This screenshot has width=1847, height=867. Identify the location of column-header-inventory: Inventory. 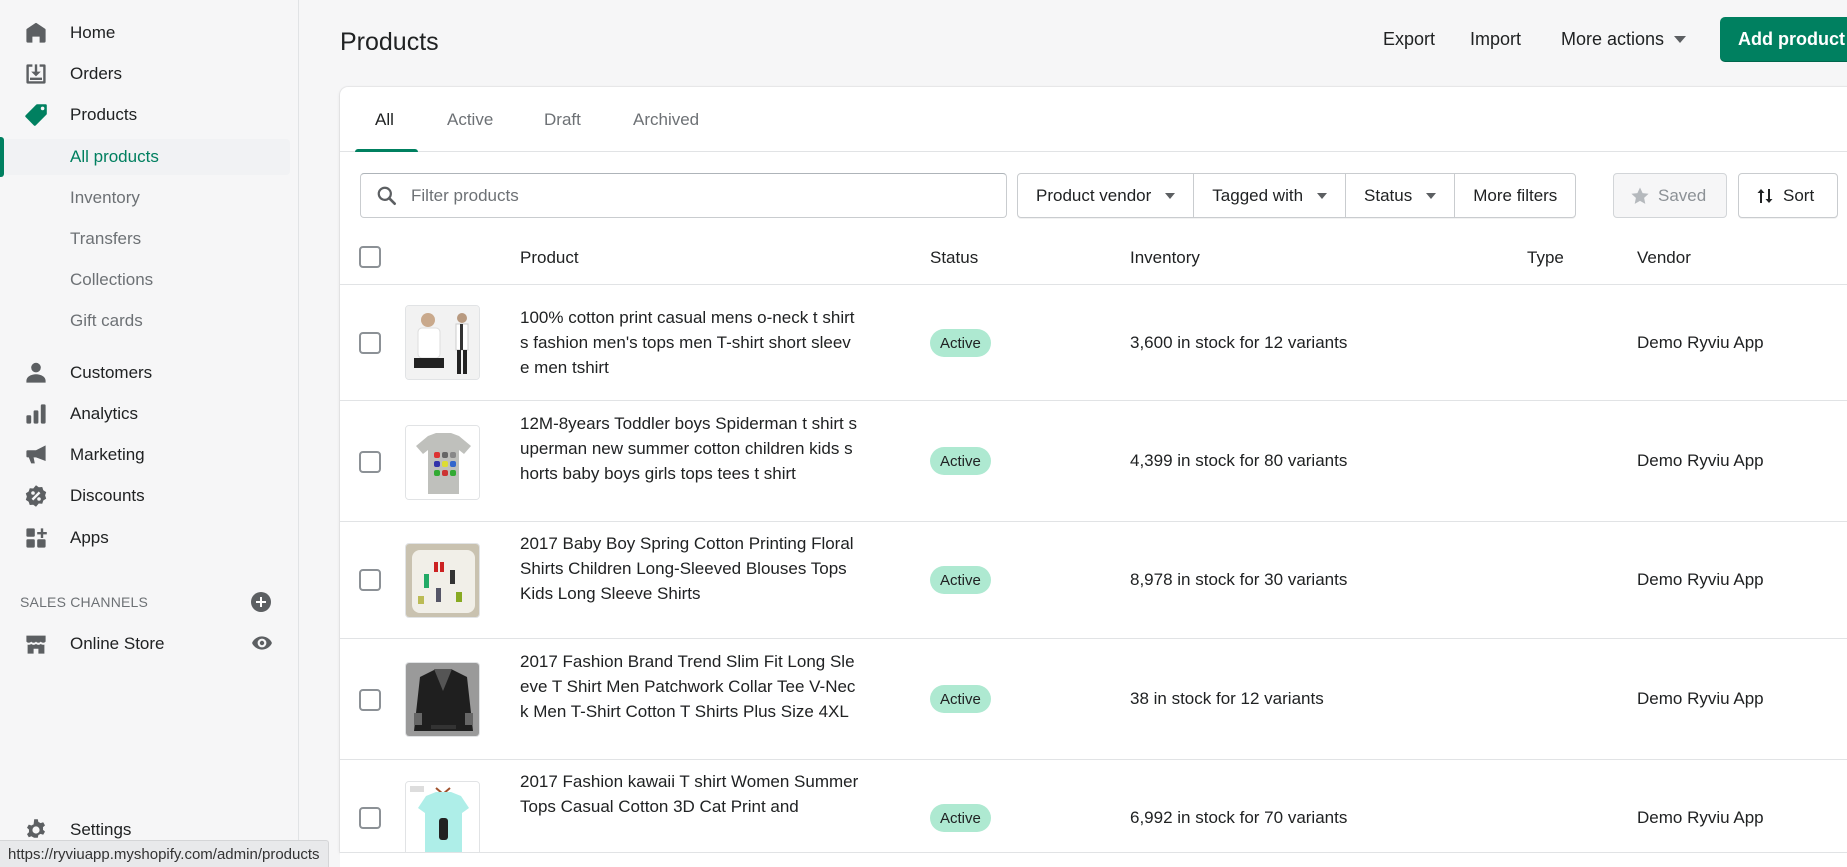
(1165, 257).